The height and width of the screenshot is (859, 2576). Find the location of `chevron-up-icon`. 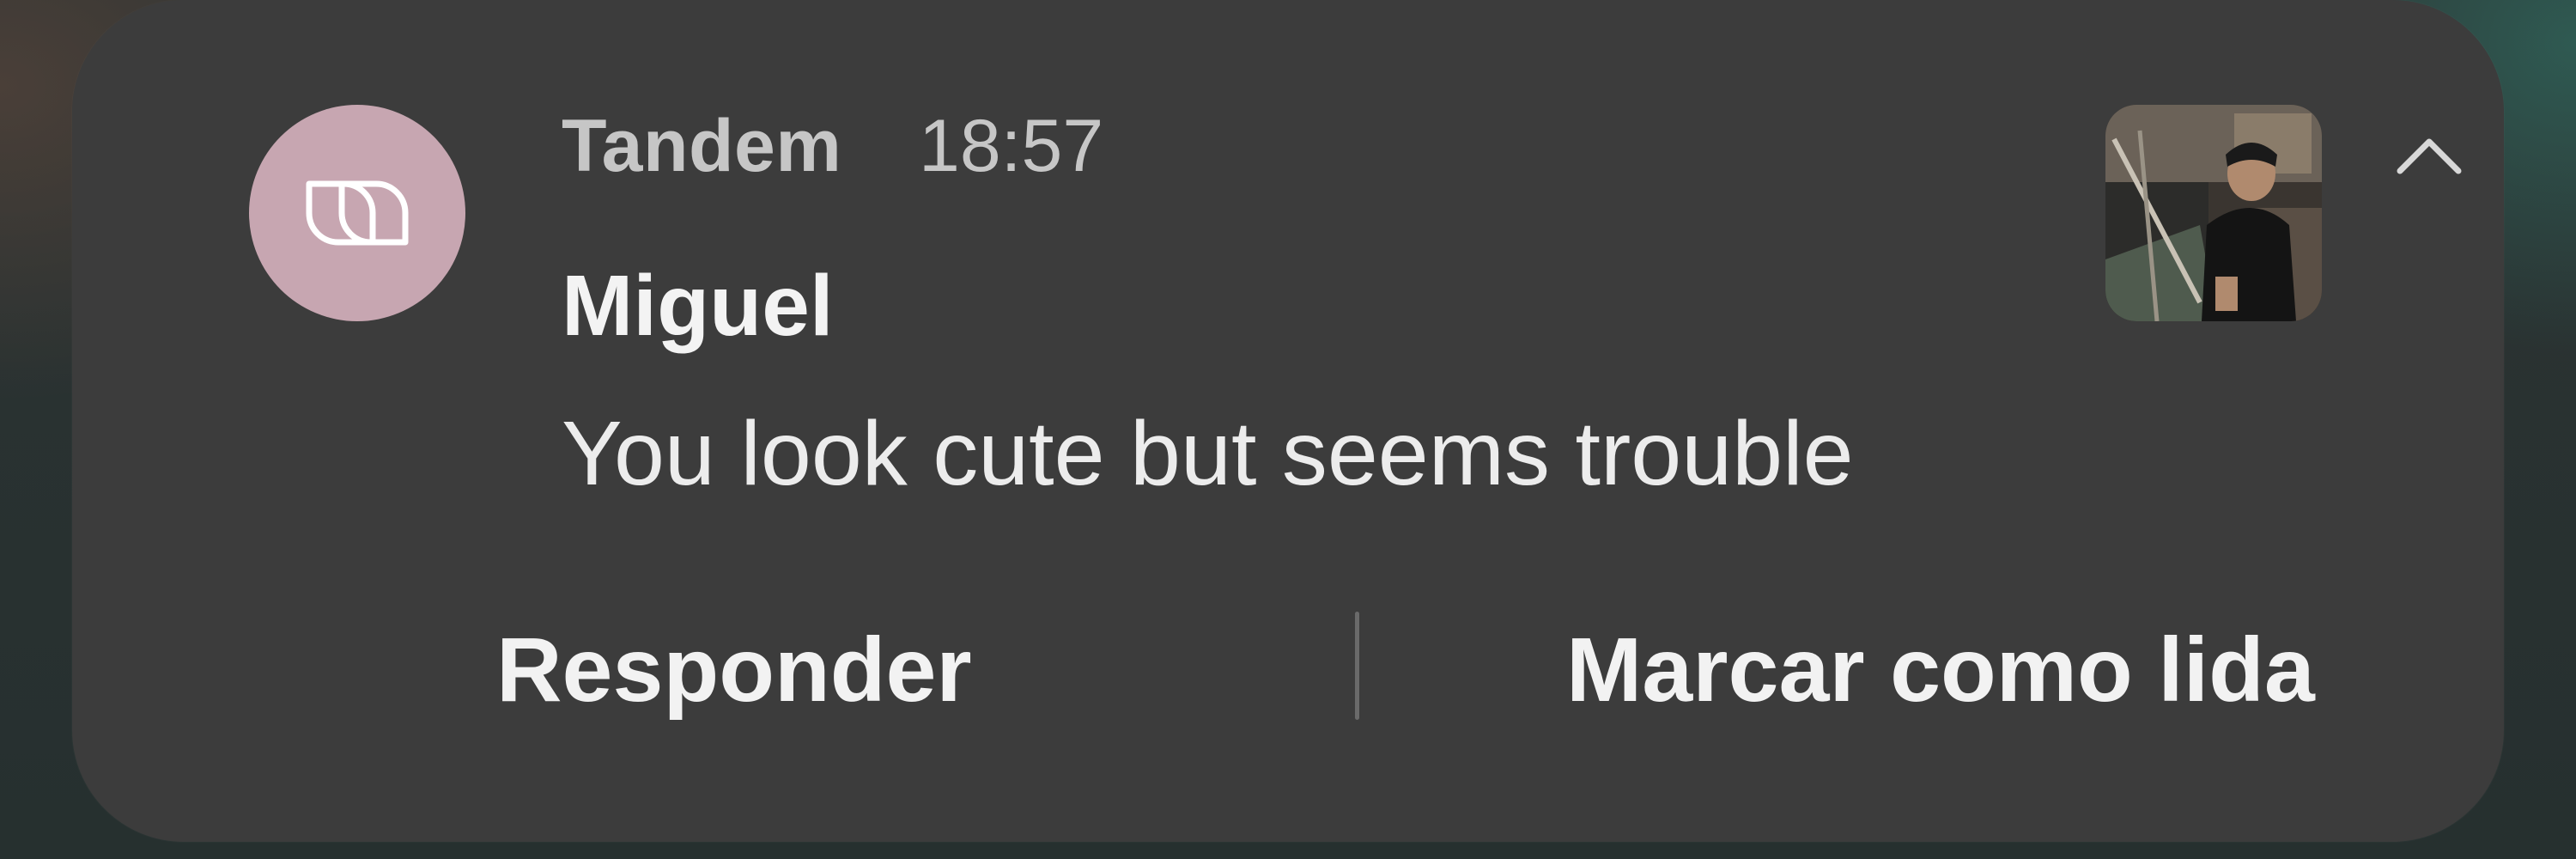

chevron-up-icon is located at coordinates (2429, 156).